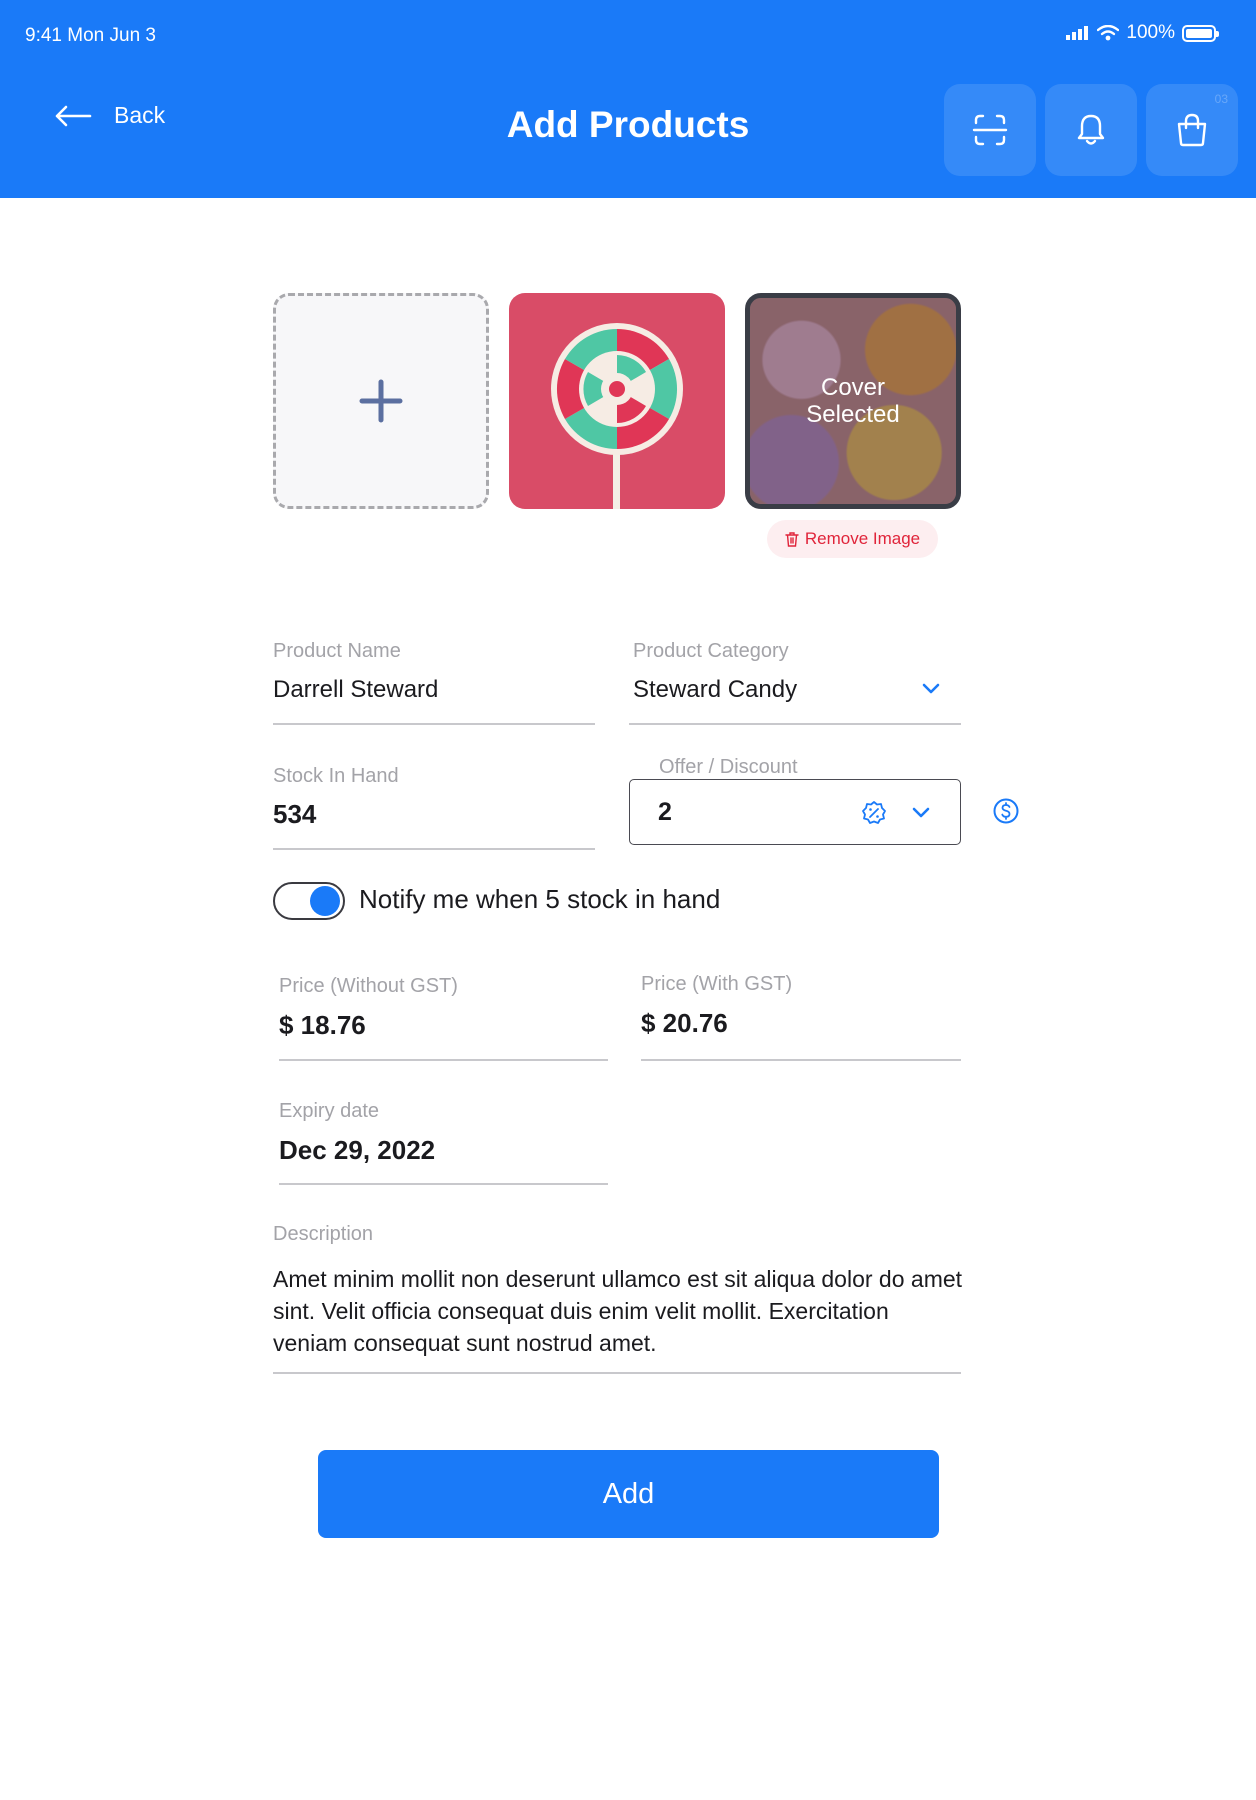 This screenshot has width=1256, height=1800. Describe the element at coordinates (1200, 33) in the screenshot. I see `battery-icon` at that location.